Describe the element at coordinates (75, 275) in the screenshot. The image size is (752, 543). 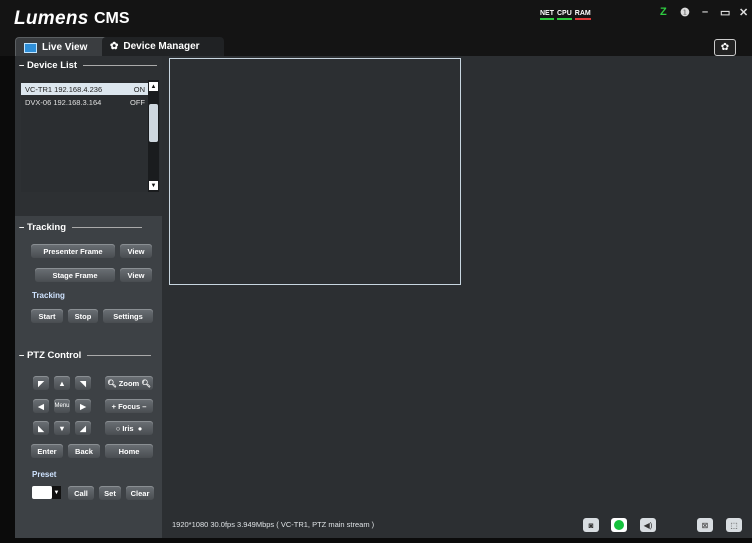
I see `stage-frame-button: Stage Frame` at that location.